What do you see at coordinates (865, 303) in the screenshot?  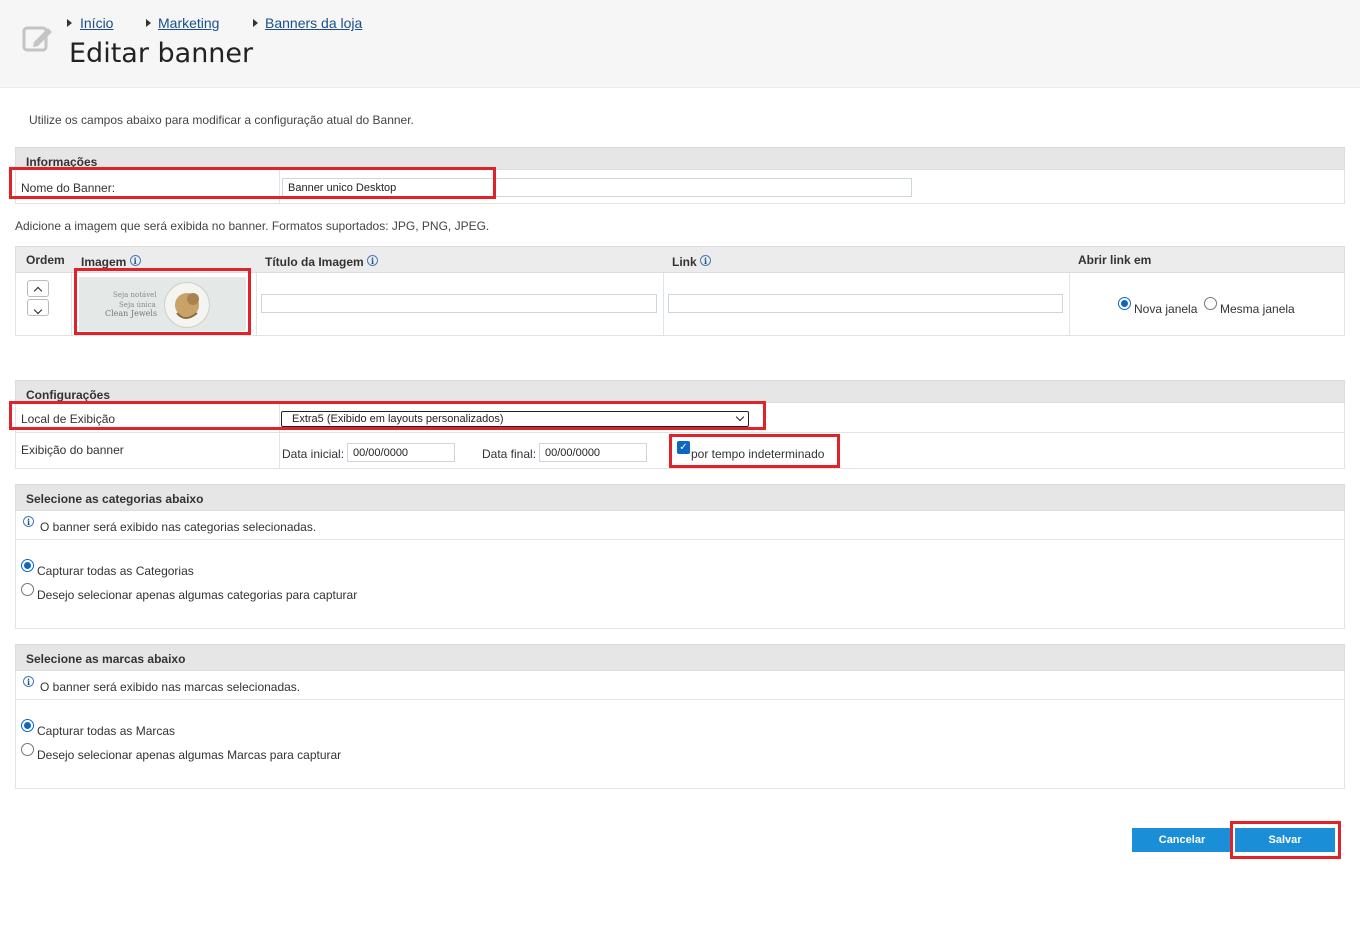 I see `image-link-input` at bounding box center [865, 303].